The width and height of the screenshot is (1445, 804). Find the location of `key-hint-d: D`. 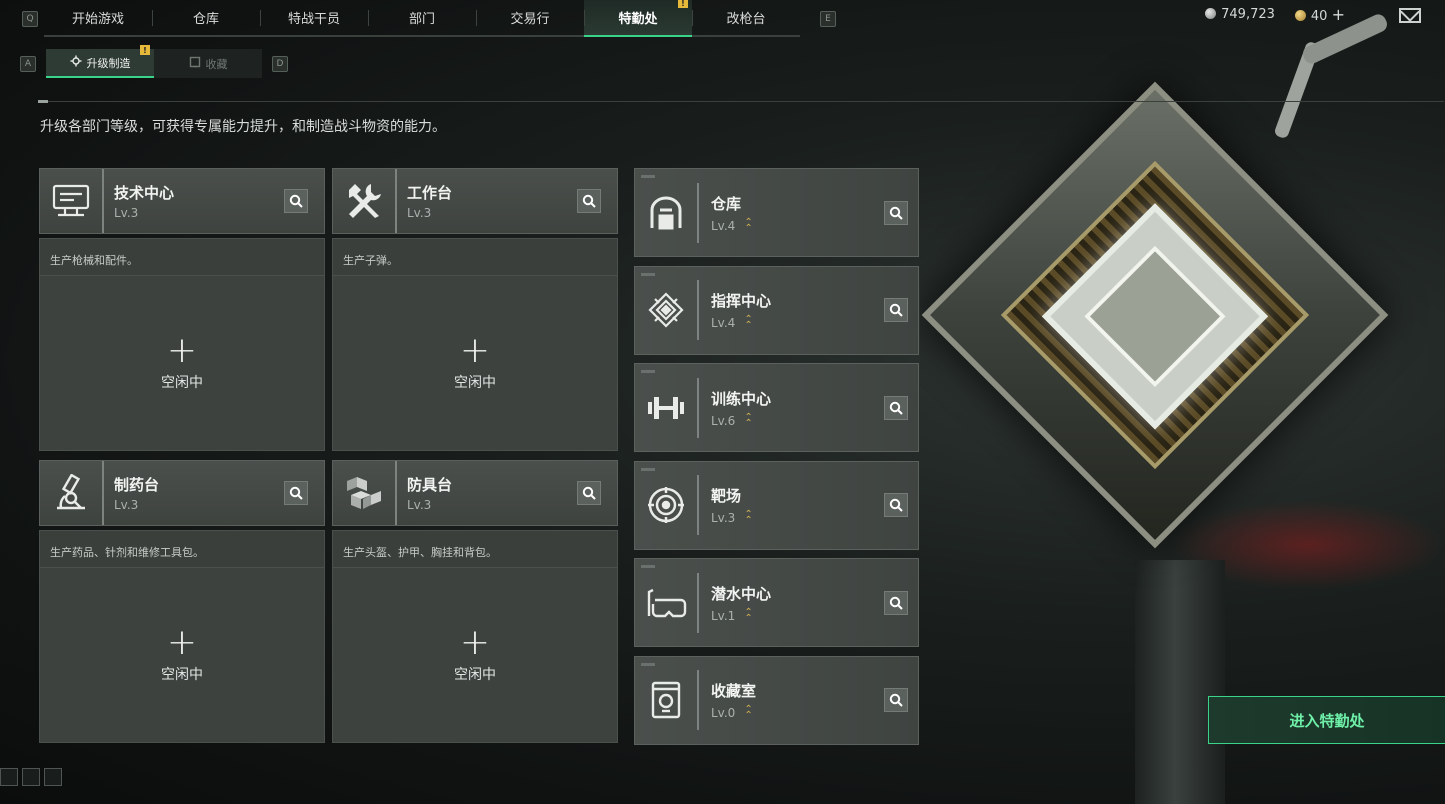

key-hint-d: D is located at coordinates (280, 63).